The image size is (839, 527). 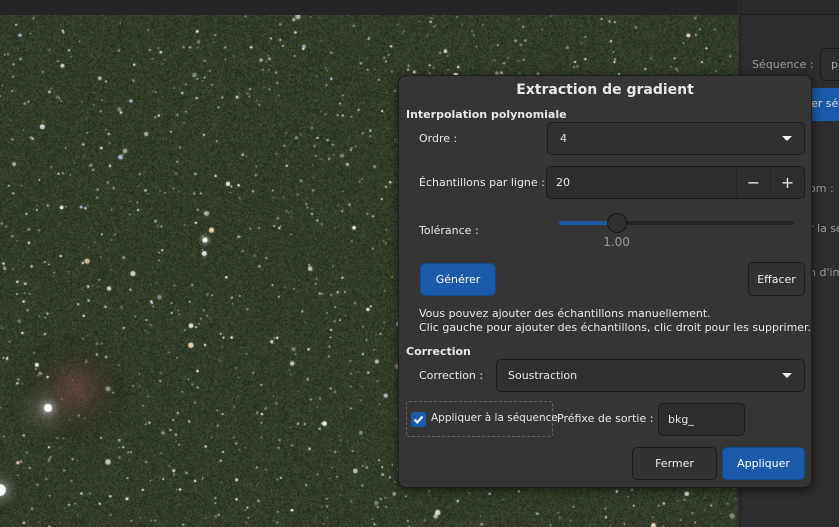 What do you see at coordinates (701, 419) in the screenshot?
I see `prefix-input: bkg_` at bounding box center [701, 419].